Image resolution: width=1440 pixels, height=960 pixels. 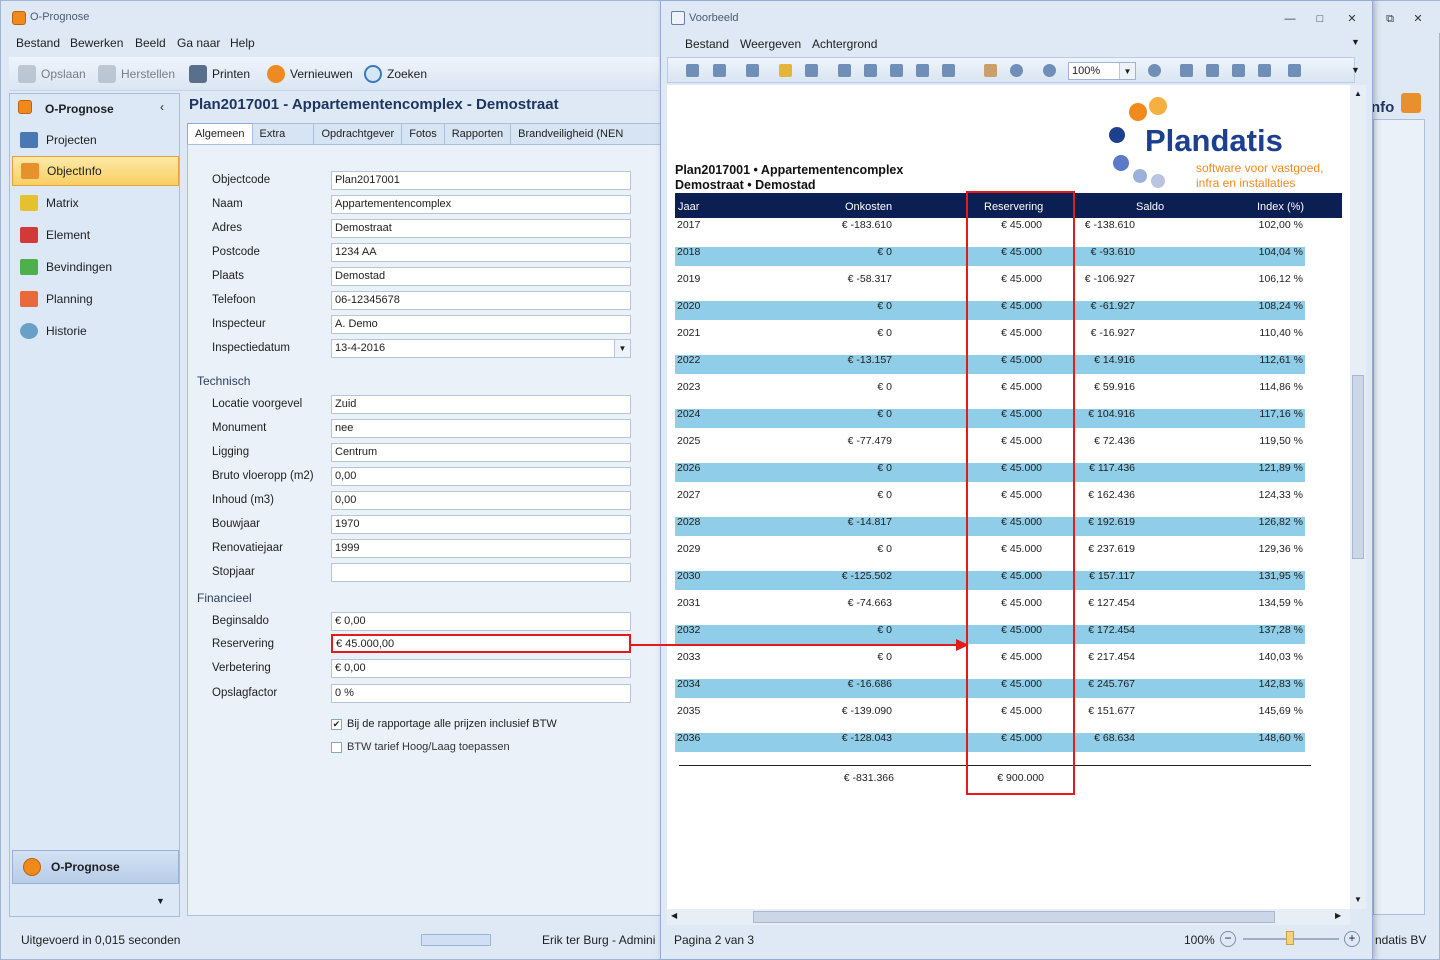 What do you see at coordinates (420, 747) in the screenshot?
I see `btw-tarief-checkbox: BTW tarief Hoog/Laag toepassen` at bounding box center [420, 747].